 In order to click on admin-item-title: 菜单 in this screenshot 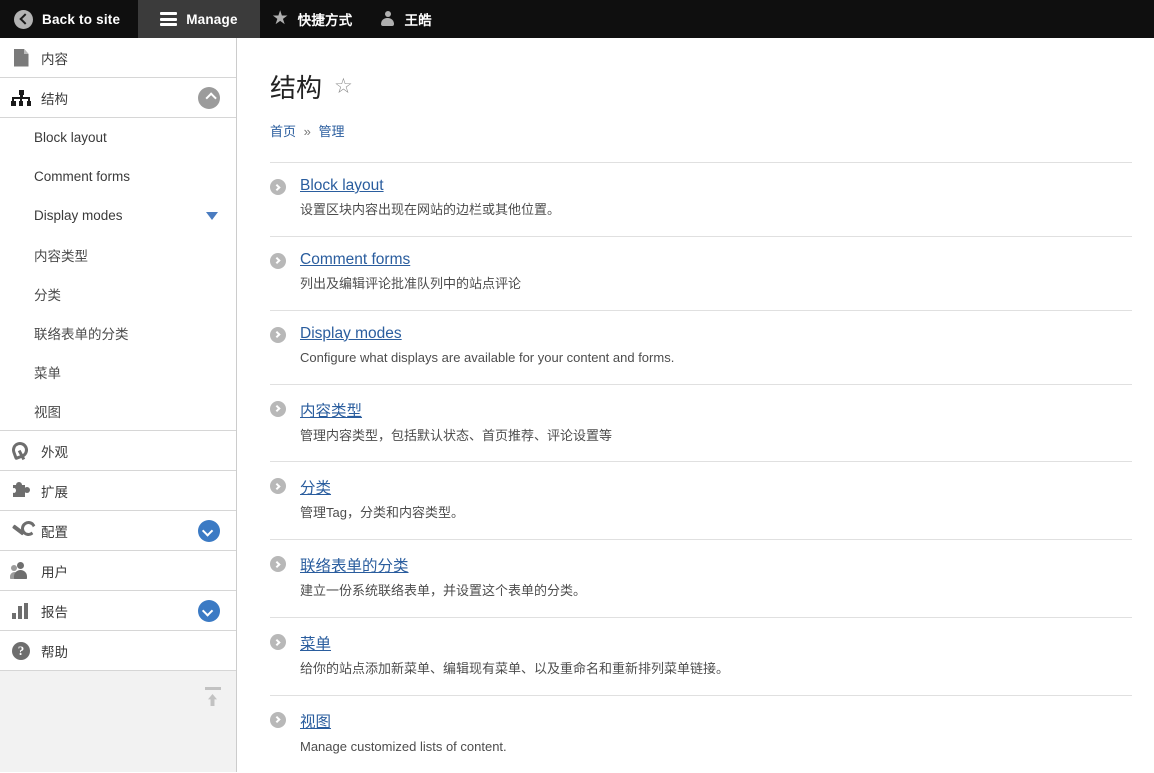, I will do `click(315, 643)`.